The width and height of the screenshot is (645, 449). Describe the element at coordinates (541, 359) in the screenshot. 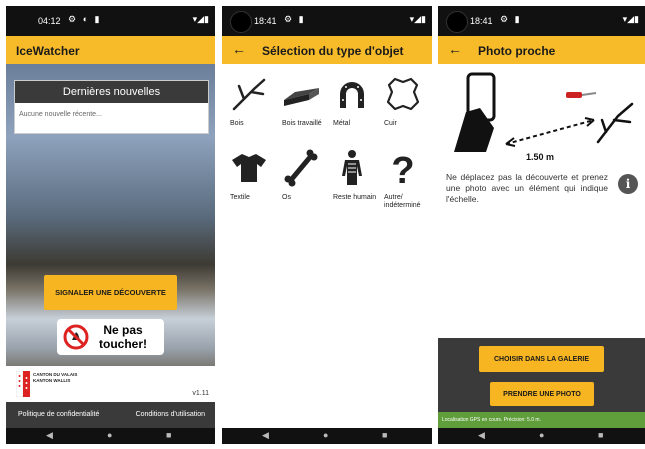

I see `choose-from-gallery-button: CHOISIR DANS LA GALERIE` at that location.